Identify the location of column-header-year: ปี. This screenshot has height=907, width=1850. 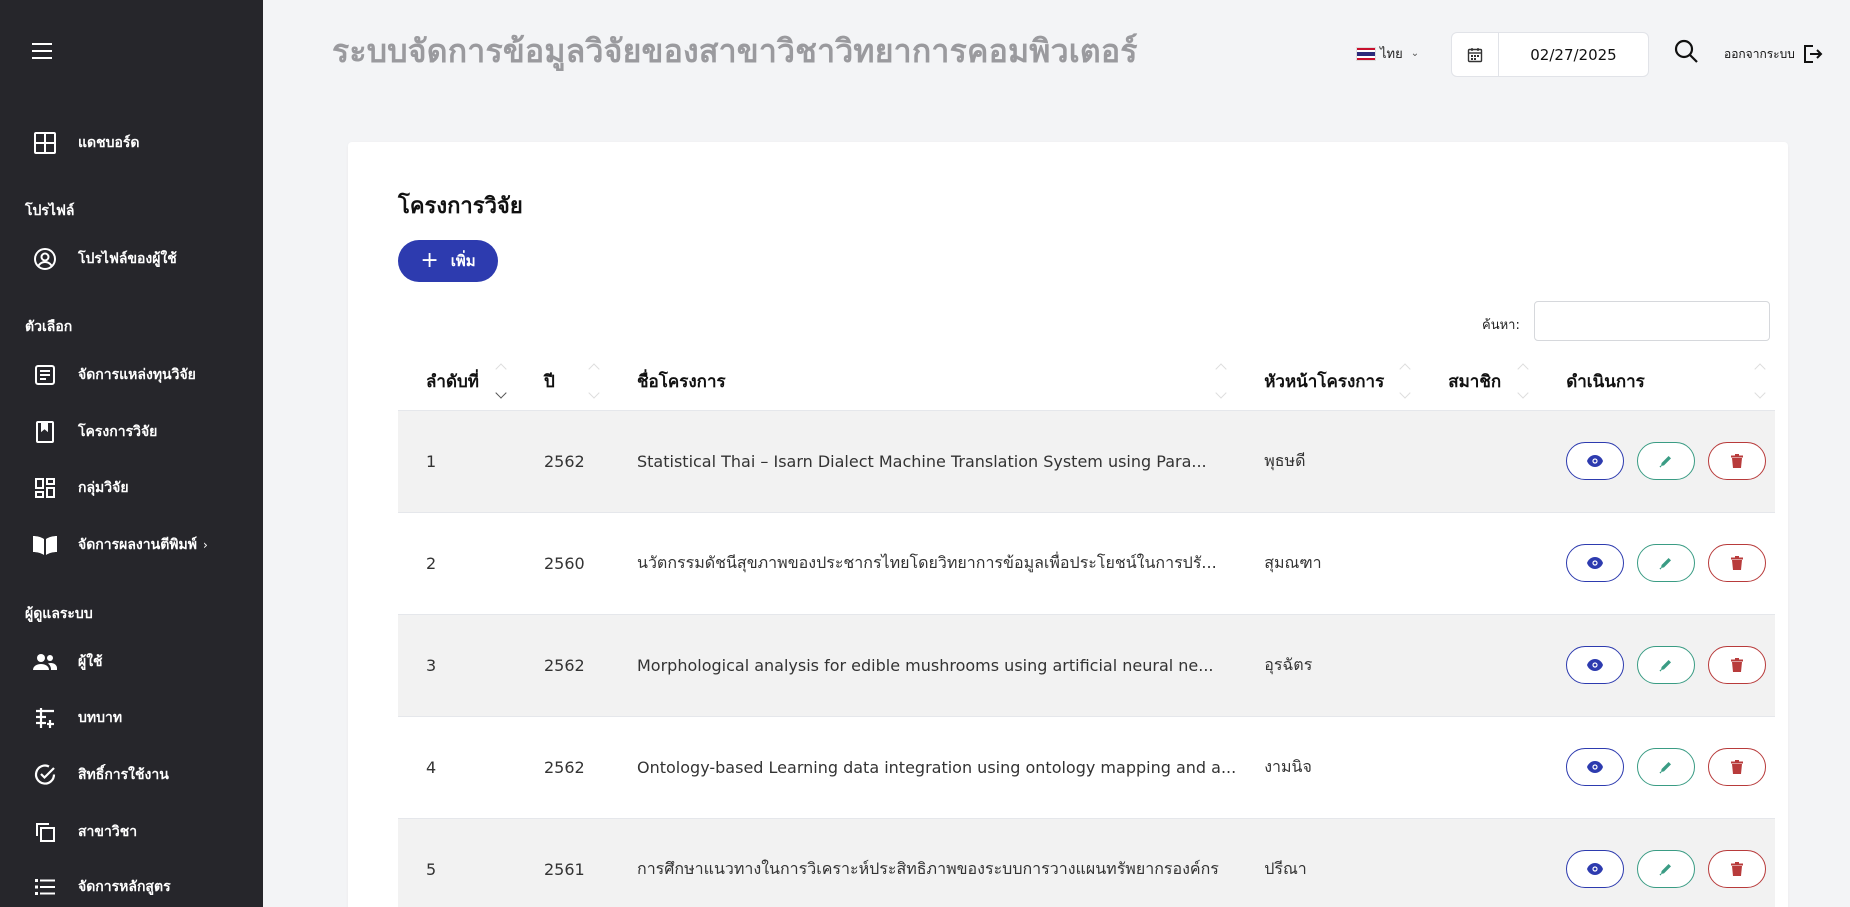
(562, 381).